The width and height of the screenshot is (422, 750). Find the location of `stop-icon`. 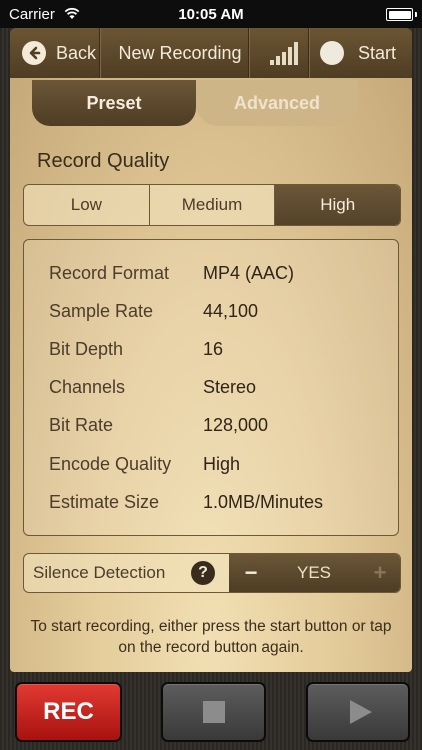

stop-icon is located at coordinates (213, 712).